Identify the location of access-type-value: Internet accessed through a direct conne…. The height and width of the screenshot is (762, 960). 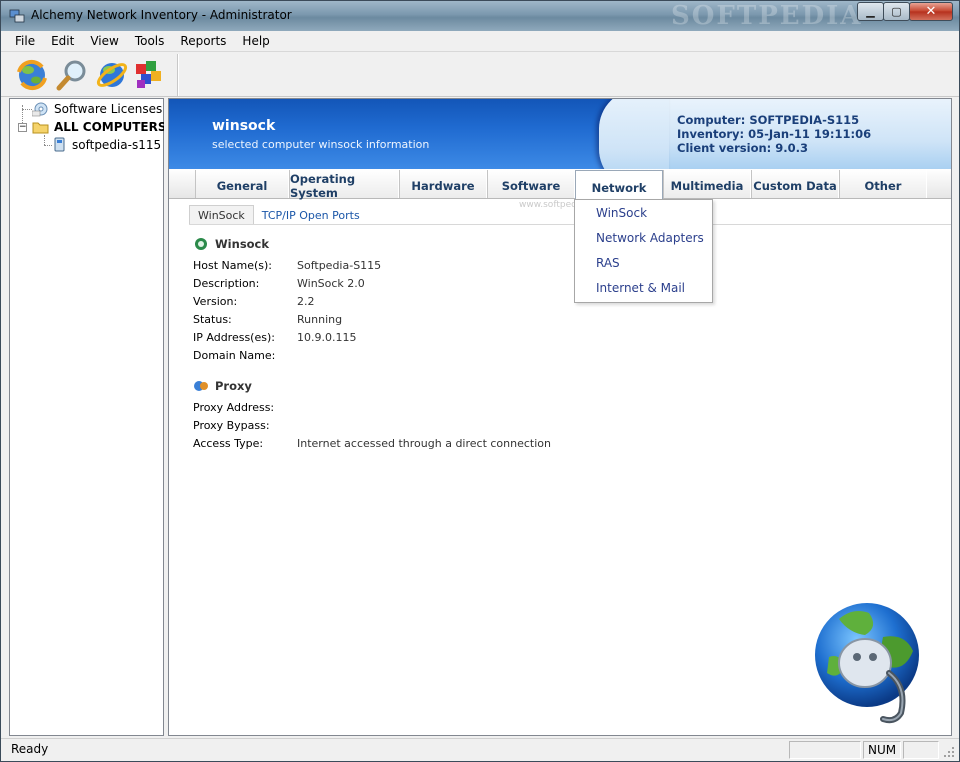
(424, 443).